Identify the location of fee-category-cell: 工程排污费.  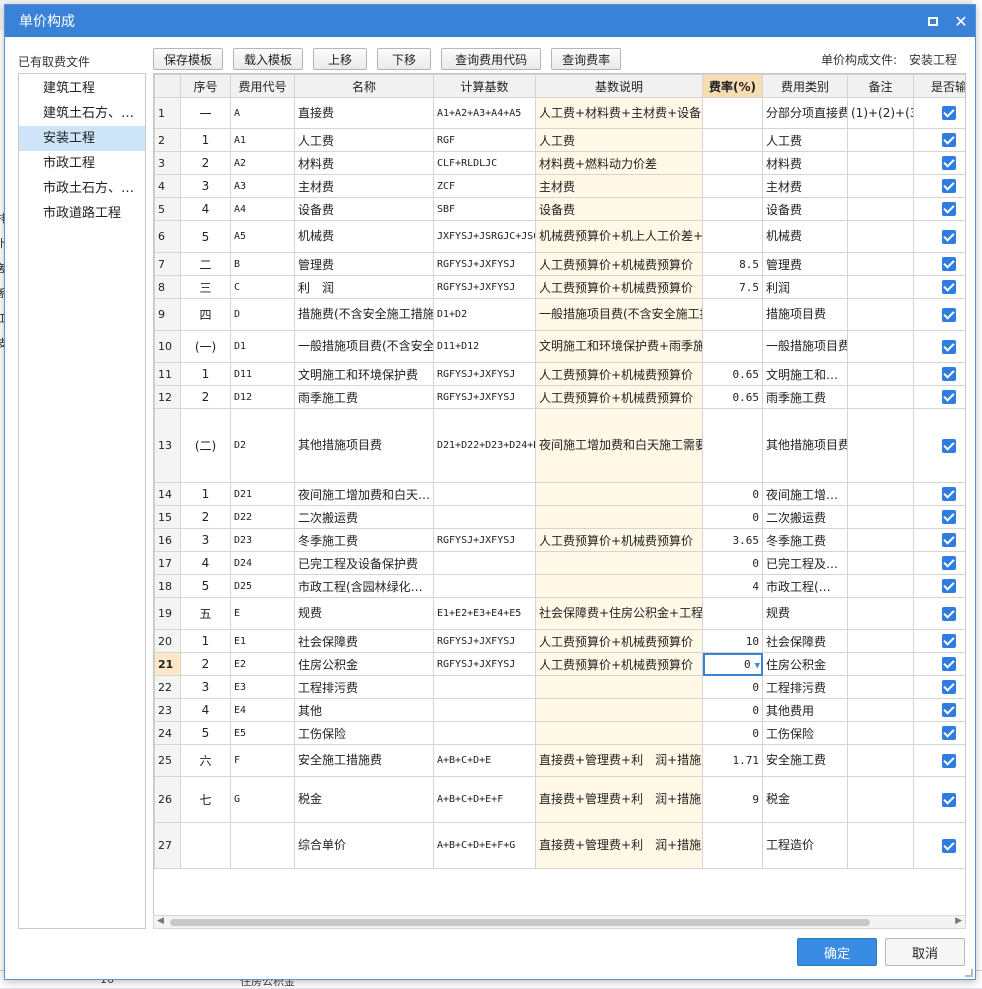
(805, 687).